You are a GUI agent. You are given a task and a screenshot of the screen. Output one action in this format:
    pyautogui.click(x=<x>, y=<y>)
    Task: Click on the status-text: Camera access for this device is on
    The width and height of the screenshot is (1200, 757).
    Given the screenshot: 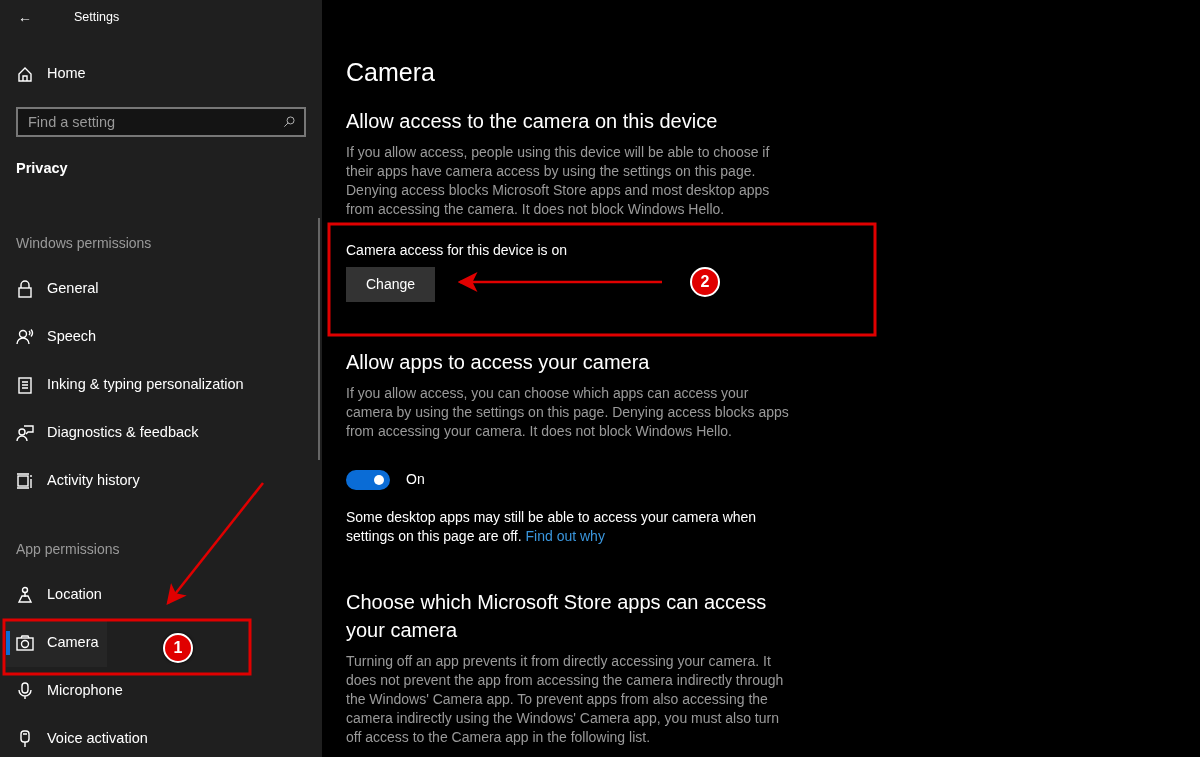 What is the action you would take?
    pyautogui.click(x=457, y=250)
    